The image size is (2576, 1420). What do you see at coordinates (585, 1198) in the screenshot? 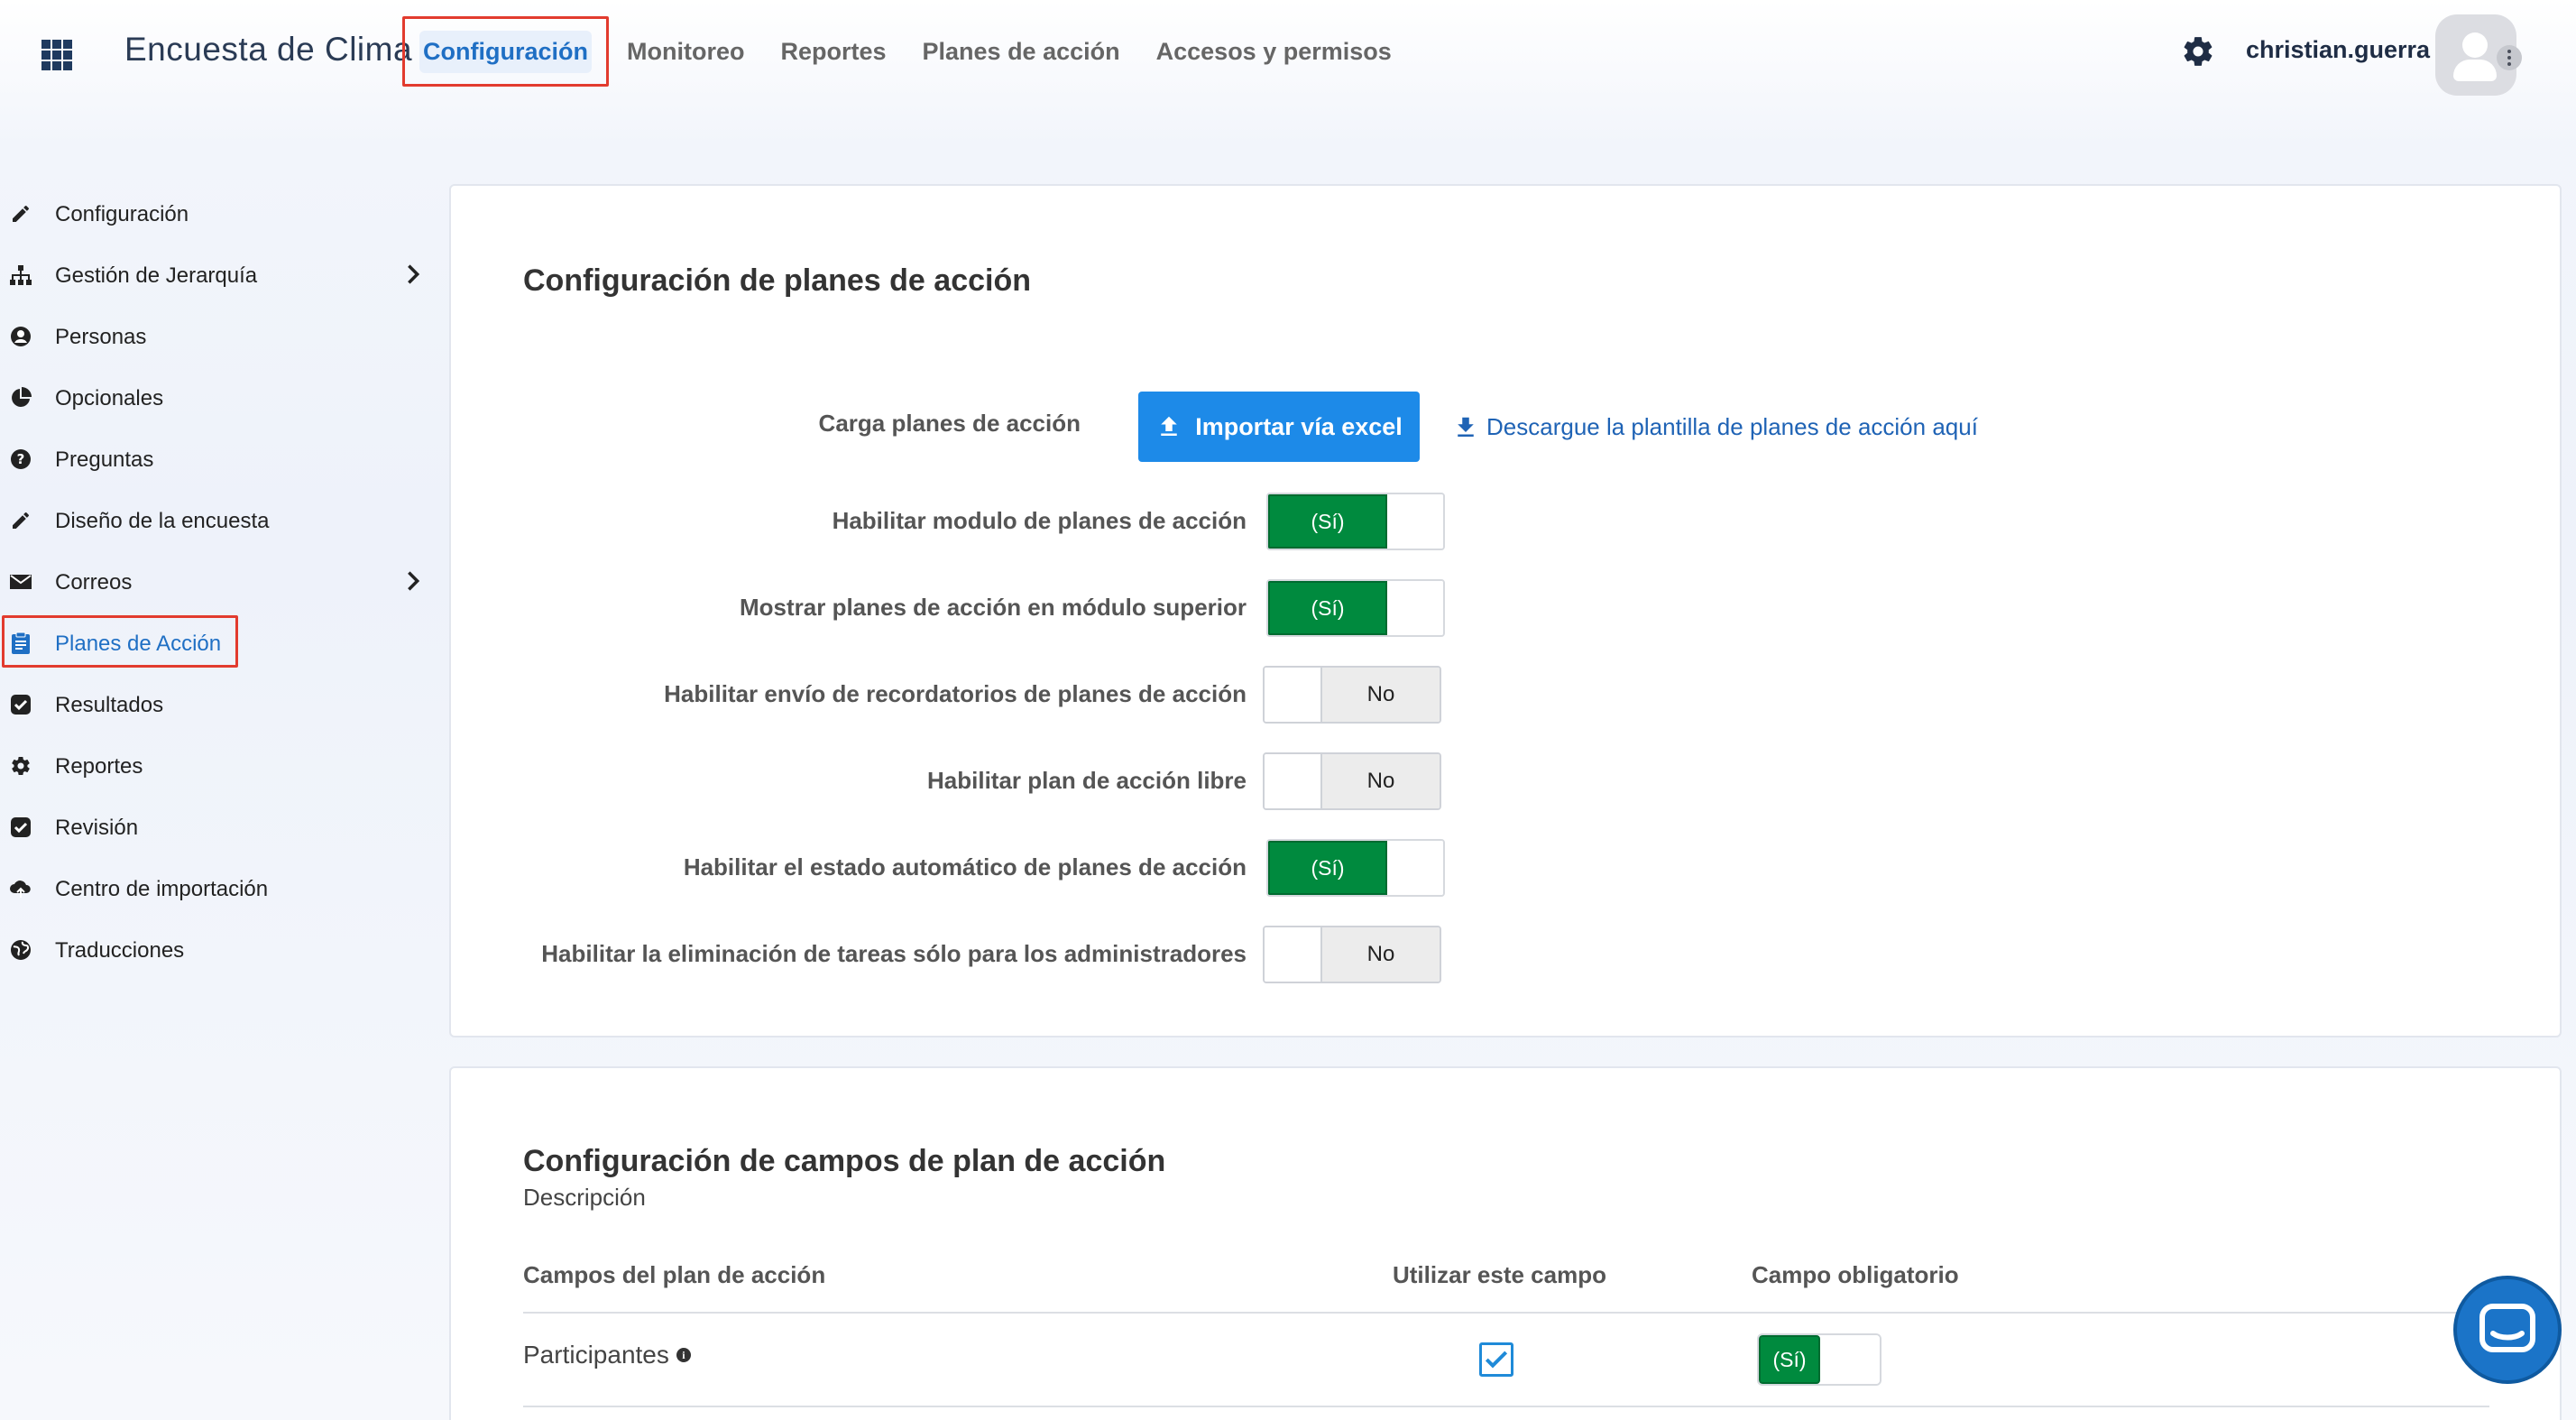
I see `card-description: Descripción` at bounding box center [585, 1198].